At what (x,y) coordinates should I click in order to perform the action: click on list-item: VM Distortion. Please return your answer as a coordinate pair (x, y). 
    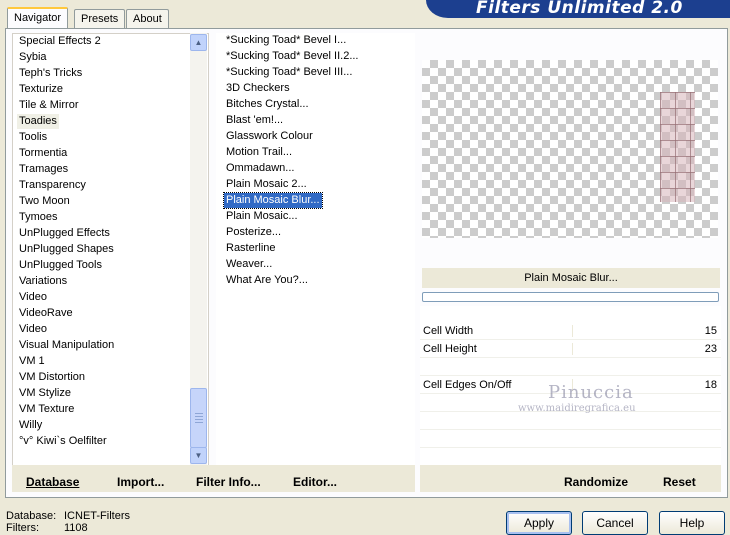
    Looking at the image, I should click on (52, 377).